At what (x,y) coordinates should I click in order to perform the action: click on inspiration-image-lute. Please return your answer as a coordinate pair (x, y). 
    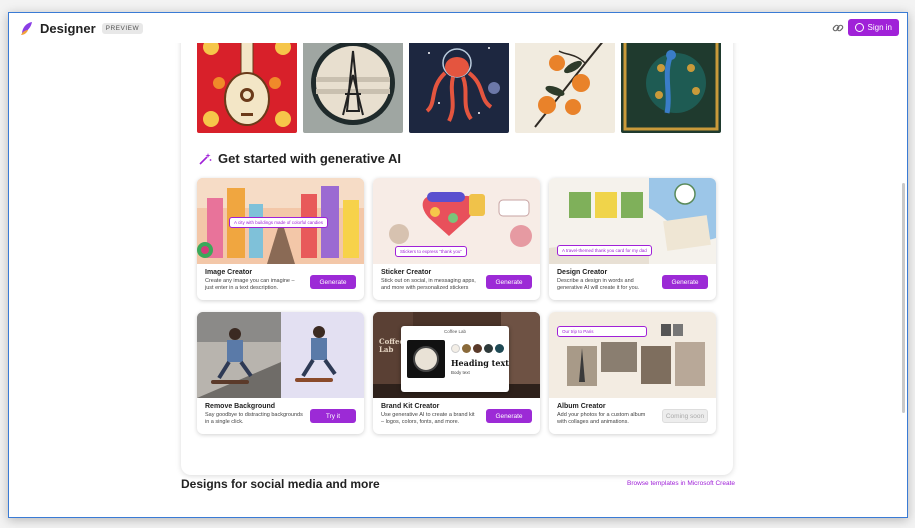
    Looking at the image, I should click on (247, 88).